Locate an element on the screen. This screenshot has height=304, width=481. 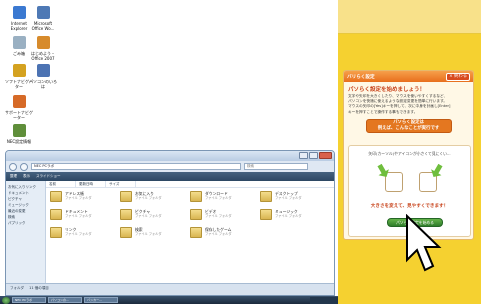
desktop-icon: はじめよう・Office 2007 is located at coordinates (43, 48).